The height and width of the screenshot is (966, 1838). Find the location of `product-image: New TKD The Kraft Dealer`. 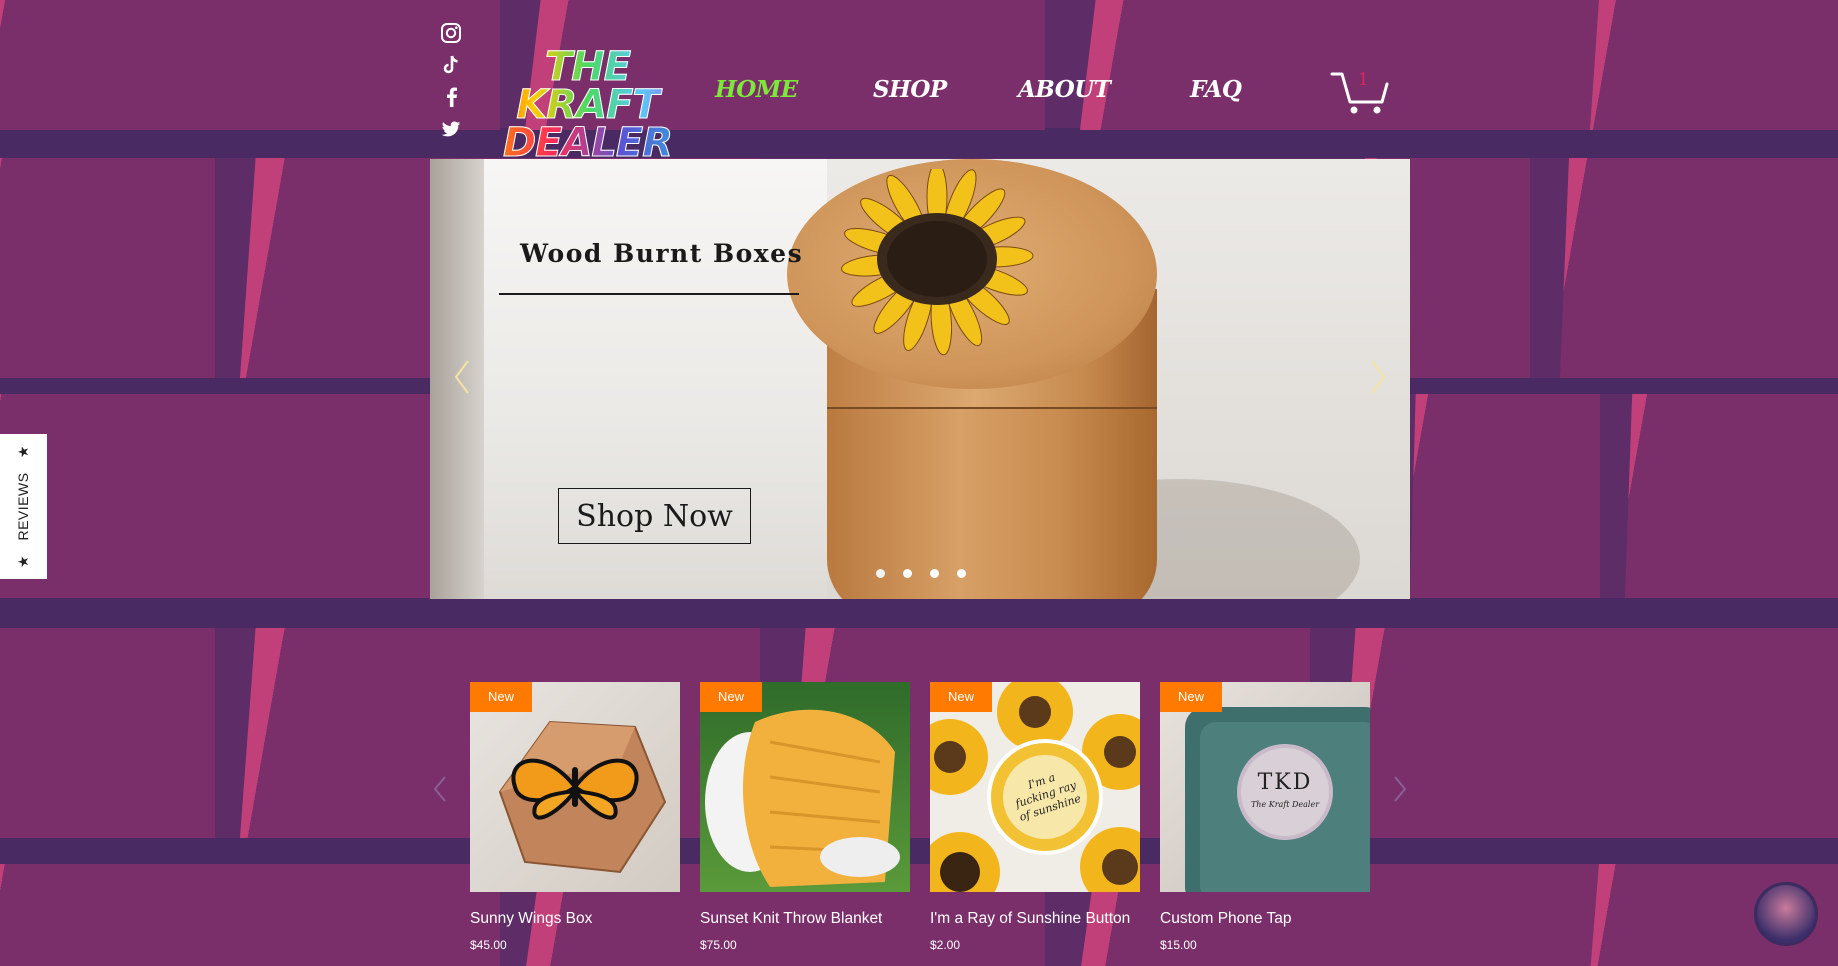

product-image: New TKD The Kraft Dealer is located at coordinates (1265, 787).